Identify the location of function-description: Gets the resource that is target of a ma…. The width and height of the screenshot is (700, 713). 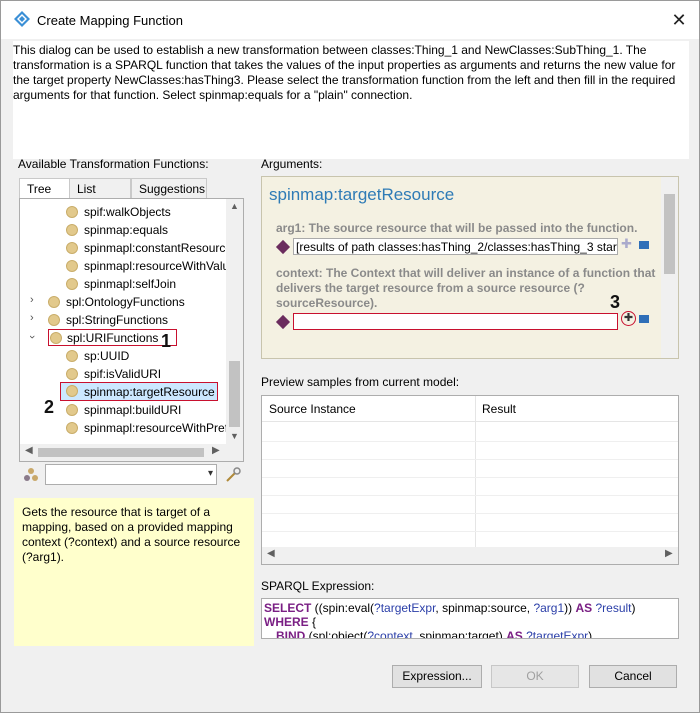
(134, 572).